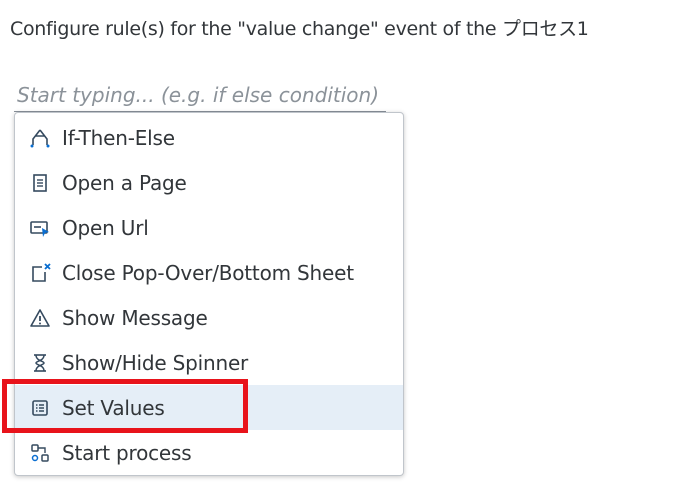 This screenshot has width=691, height=487. What do you see at coordinates (113, 407) in the screenshot?
I see `menu-item-label: Set Values` at bounding box center [113, 407].